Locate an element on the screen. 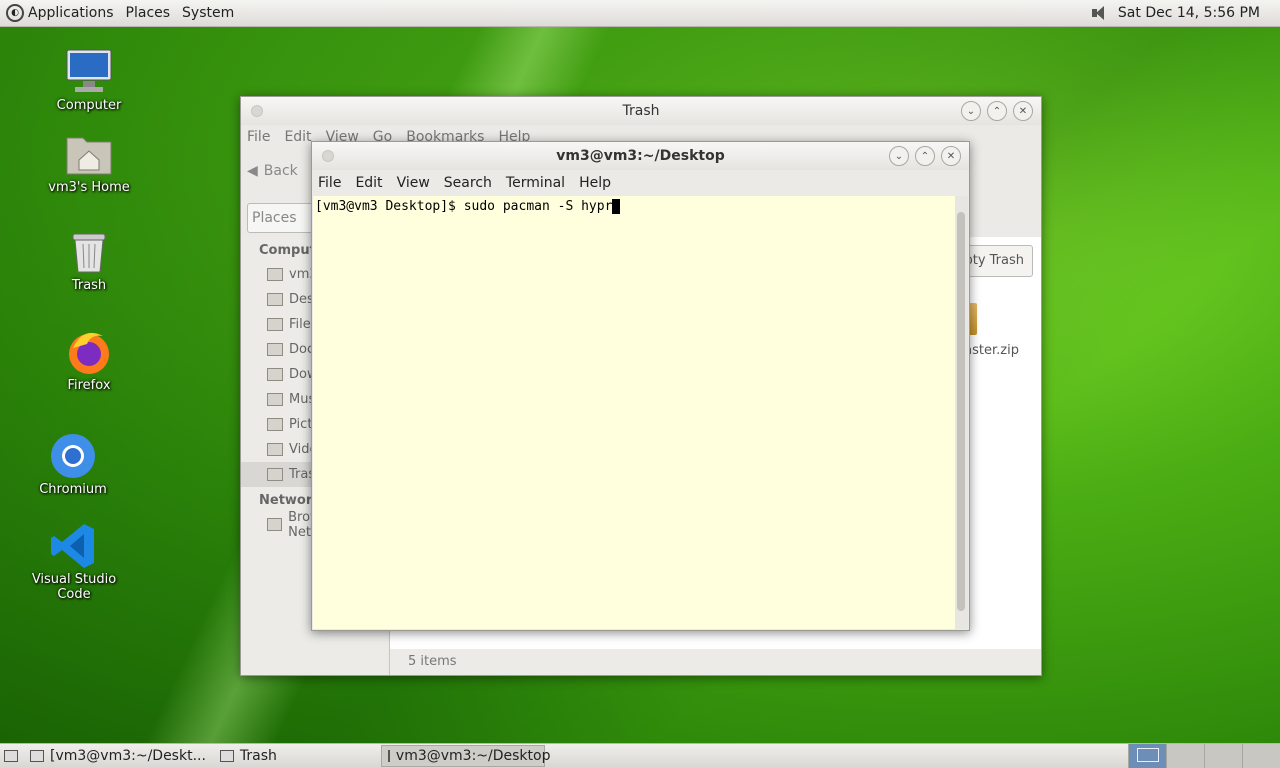 The height and width of the screenshot is (768, 1280). top-panel-right: Sat Dec 14, 5:56 PM is located at coordinates (1175, 13).